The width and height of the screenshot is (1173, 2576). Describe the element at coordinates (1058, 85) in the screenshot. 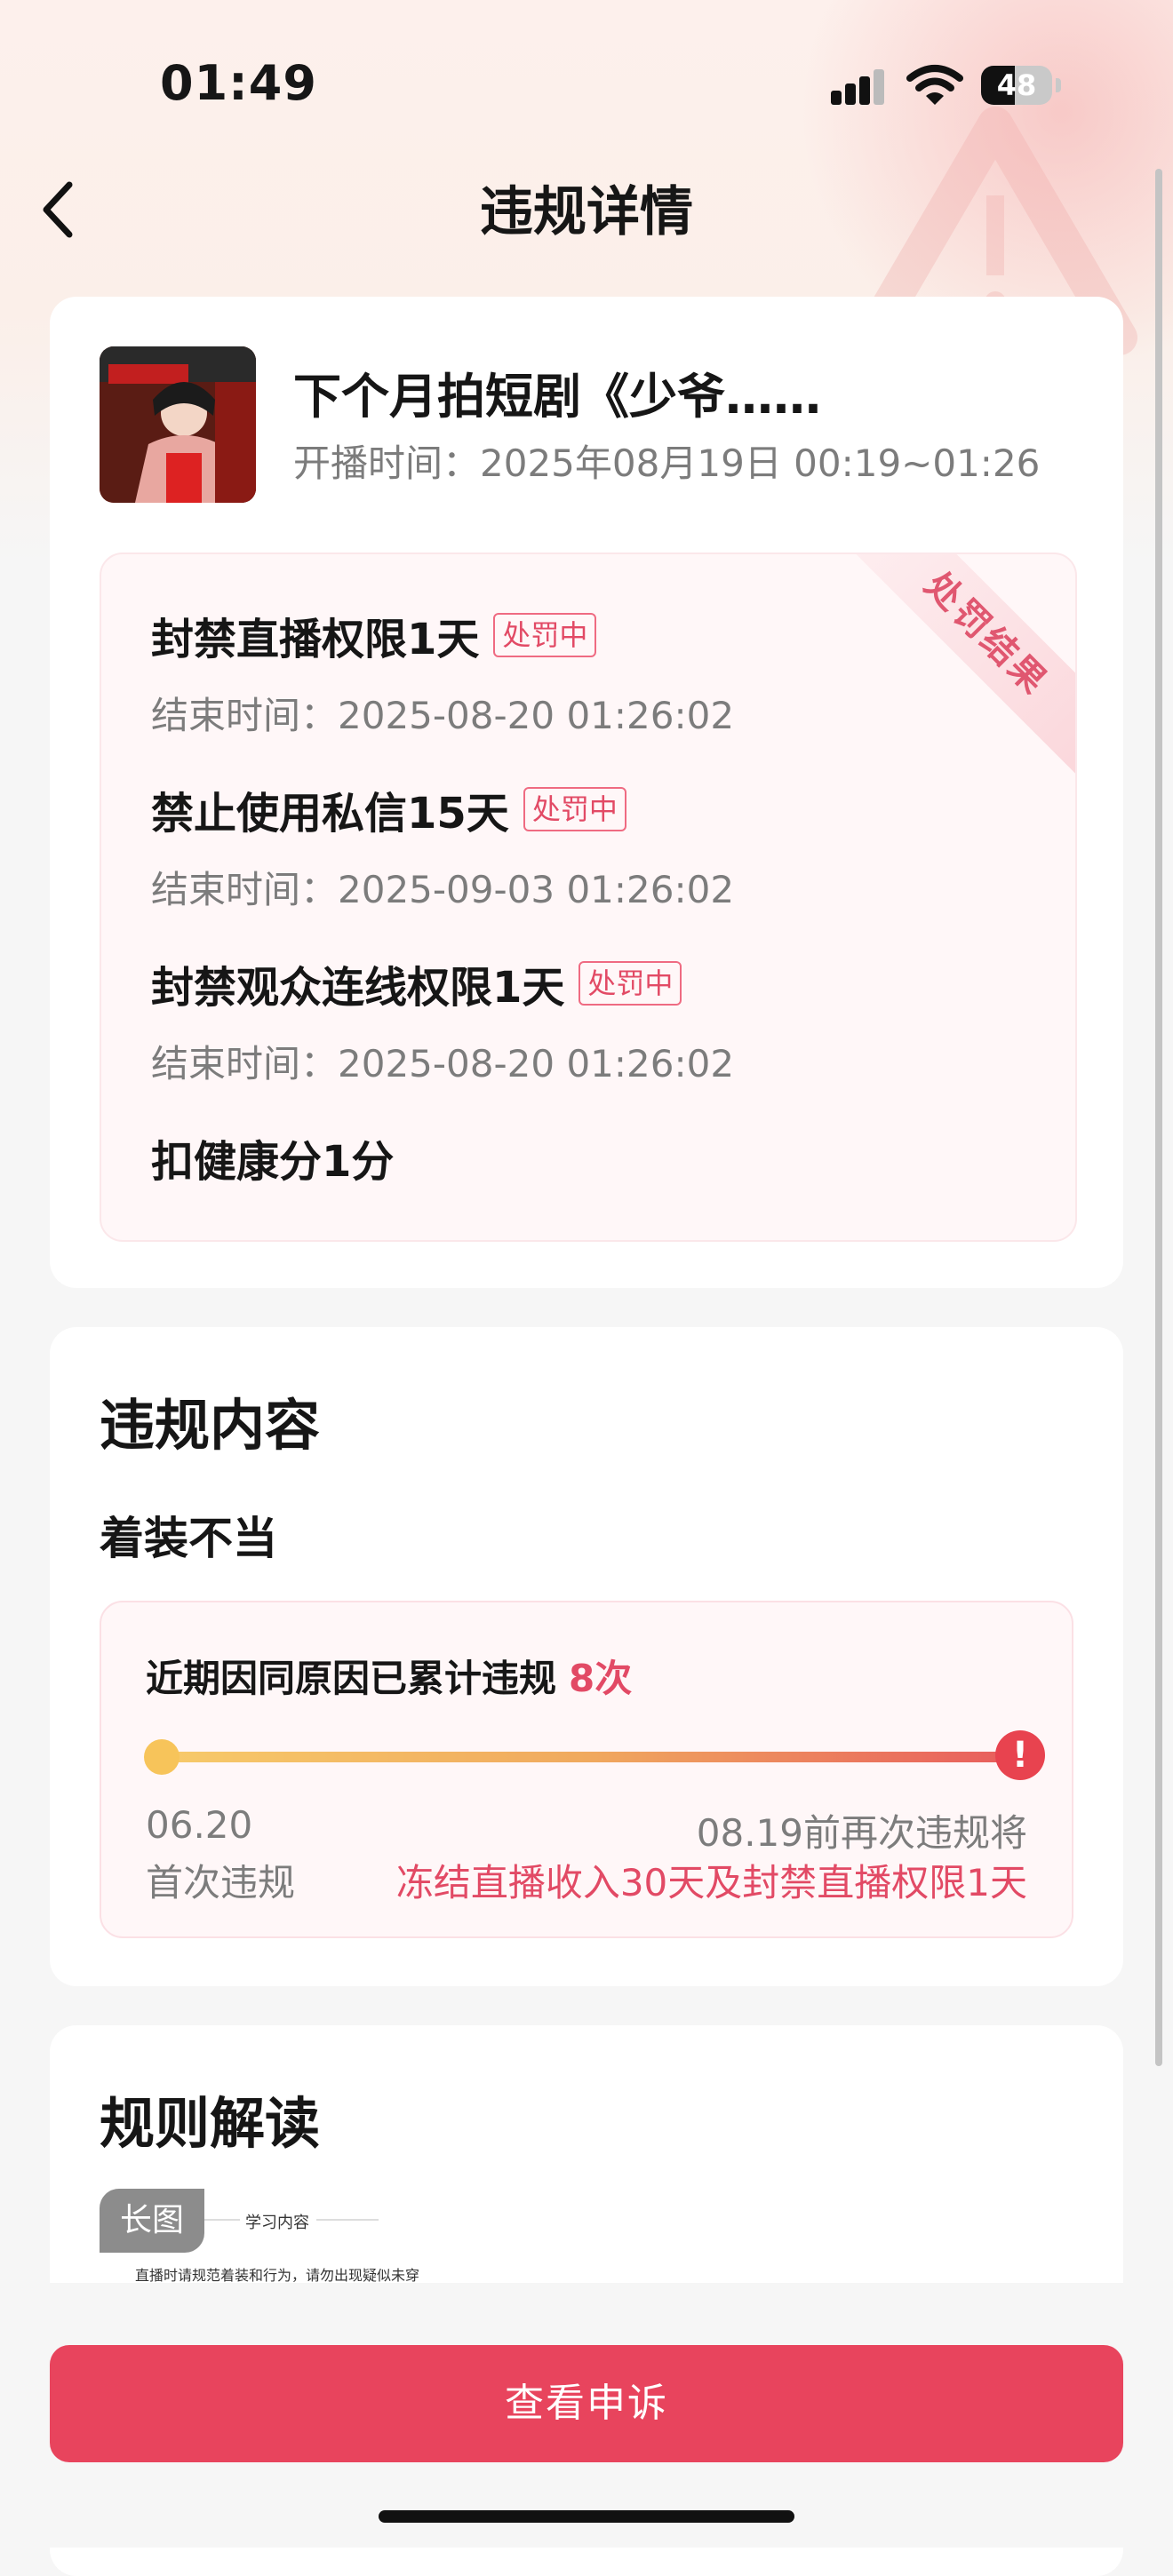

I see `battery-tip` at that location.